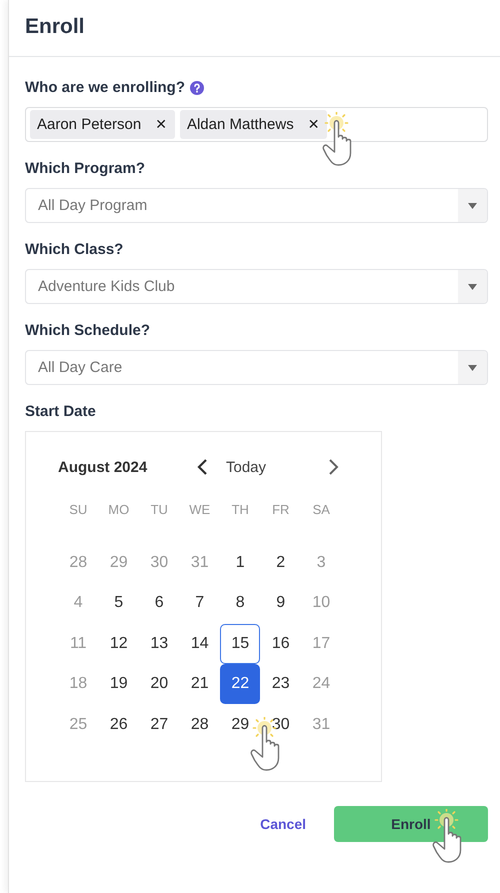 Image resolution: width=500 pixels, height=893 pixels. I want to click on weekday-label: SU, so click(78, 510).